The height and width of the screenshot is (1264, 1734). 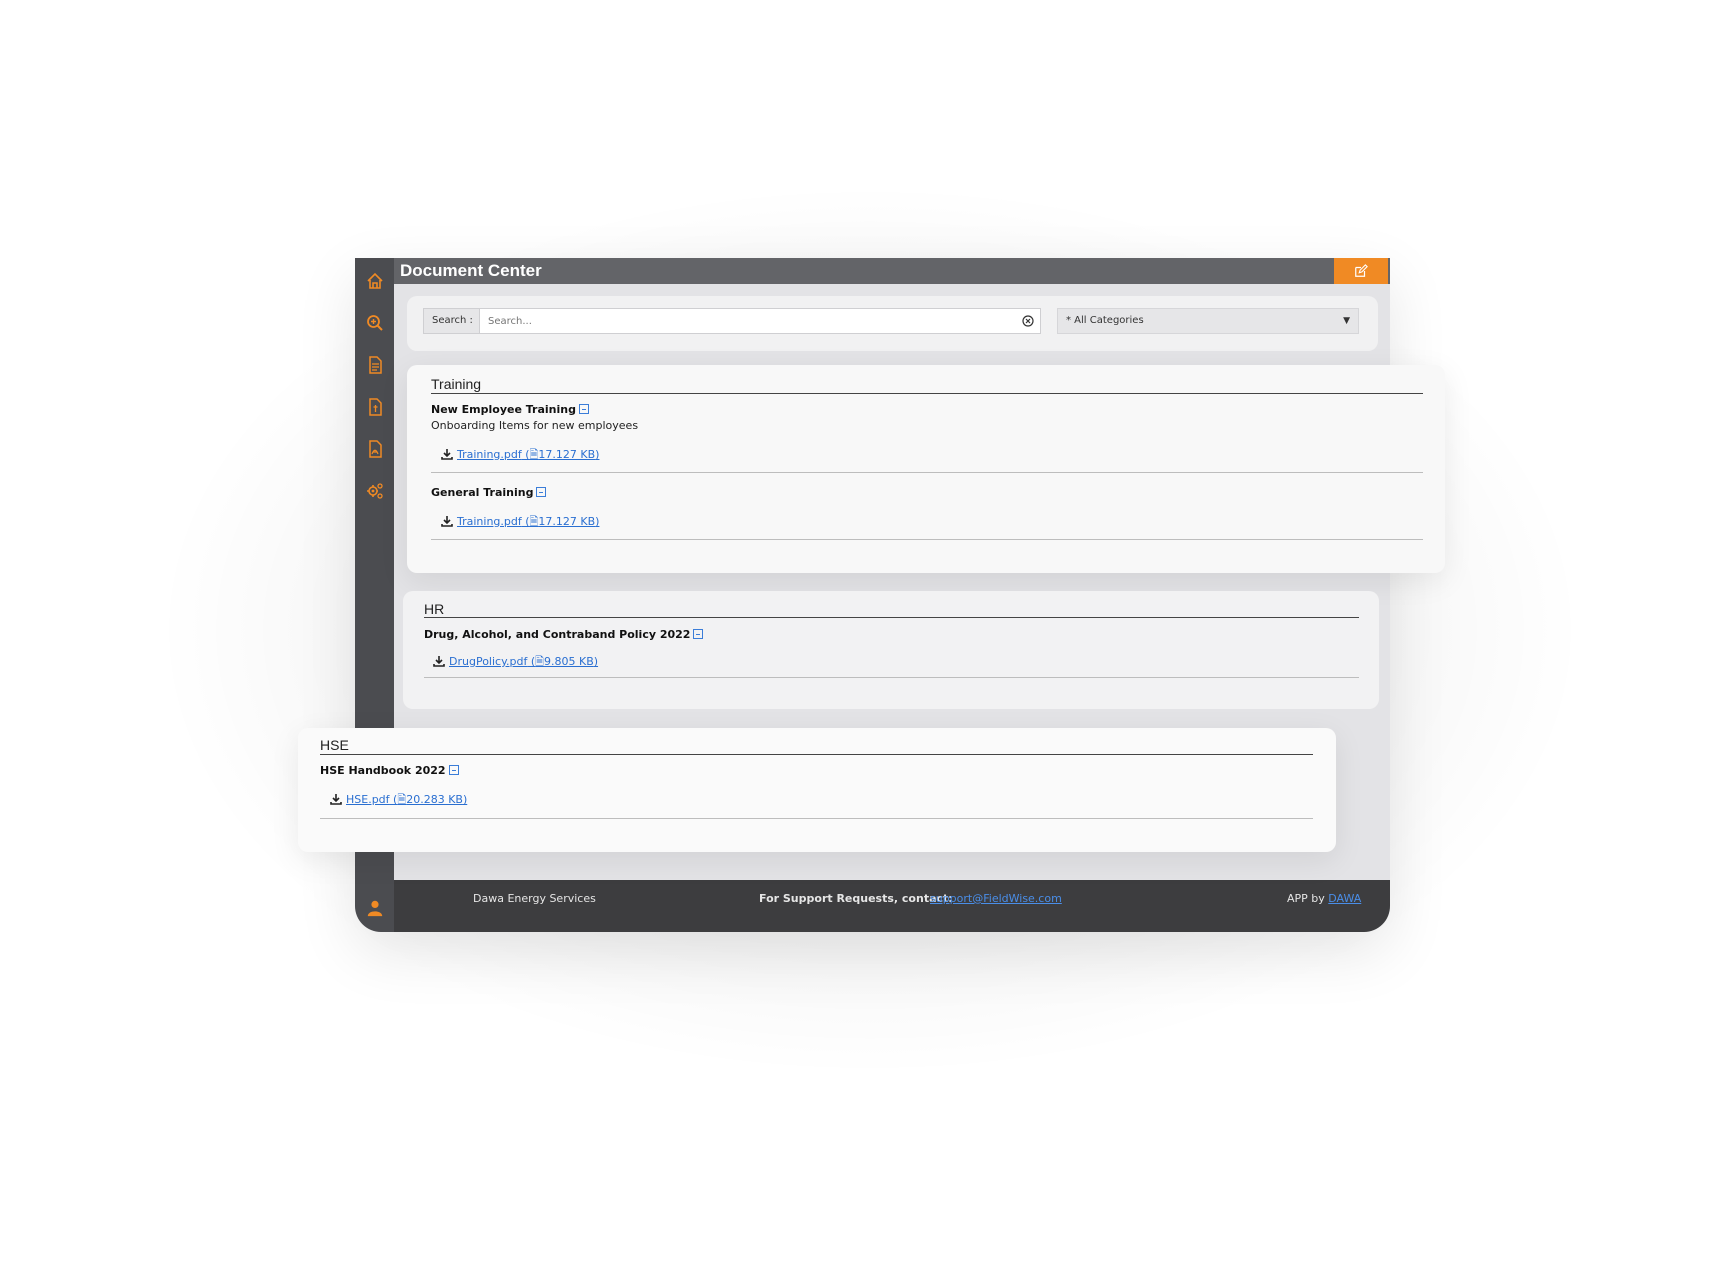 I want to click on top-bar: Document Center, so click(x=892, y=271).